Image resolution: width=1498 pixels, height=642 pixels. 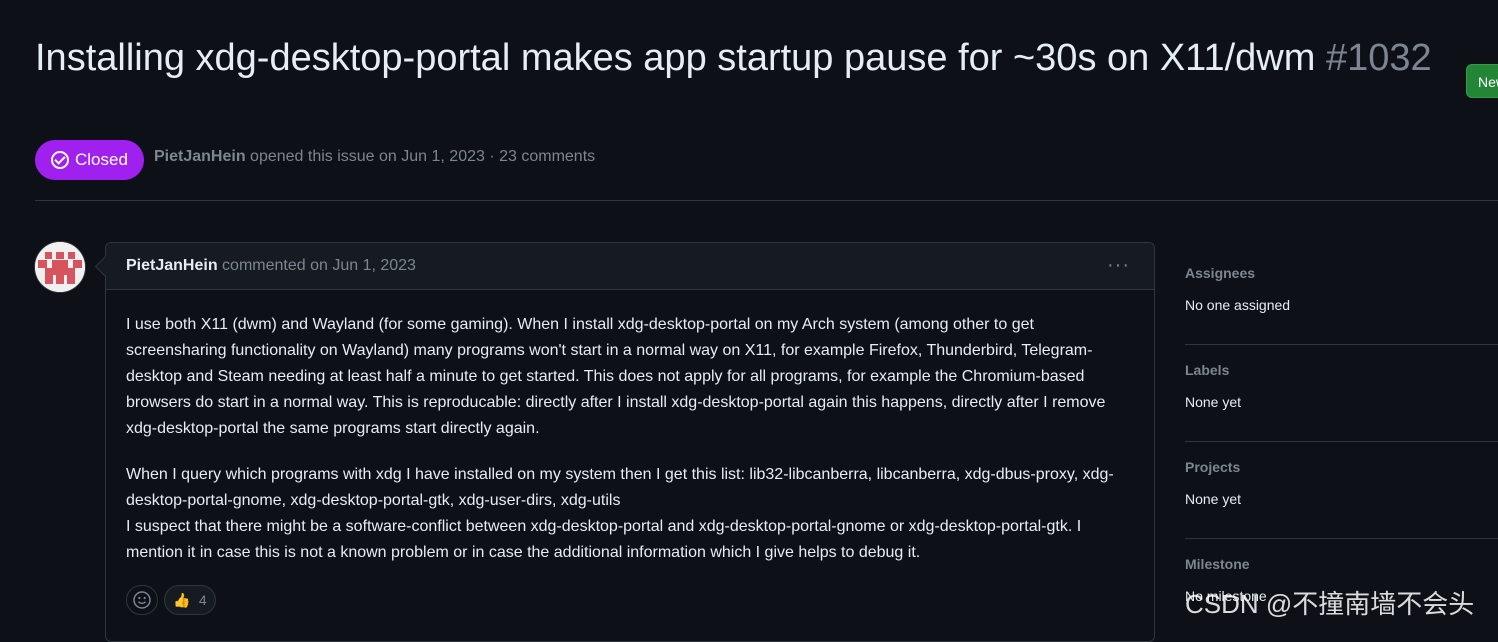 What do you see at coordinates (1118, 265) in the screenshot?
I see `kebab-menu-icon: ···` at bounding box center [1118, 265].